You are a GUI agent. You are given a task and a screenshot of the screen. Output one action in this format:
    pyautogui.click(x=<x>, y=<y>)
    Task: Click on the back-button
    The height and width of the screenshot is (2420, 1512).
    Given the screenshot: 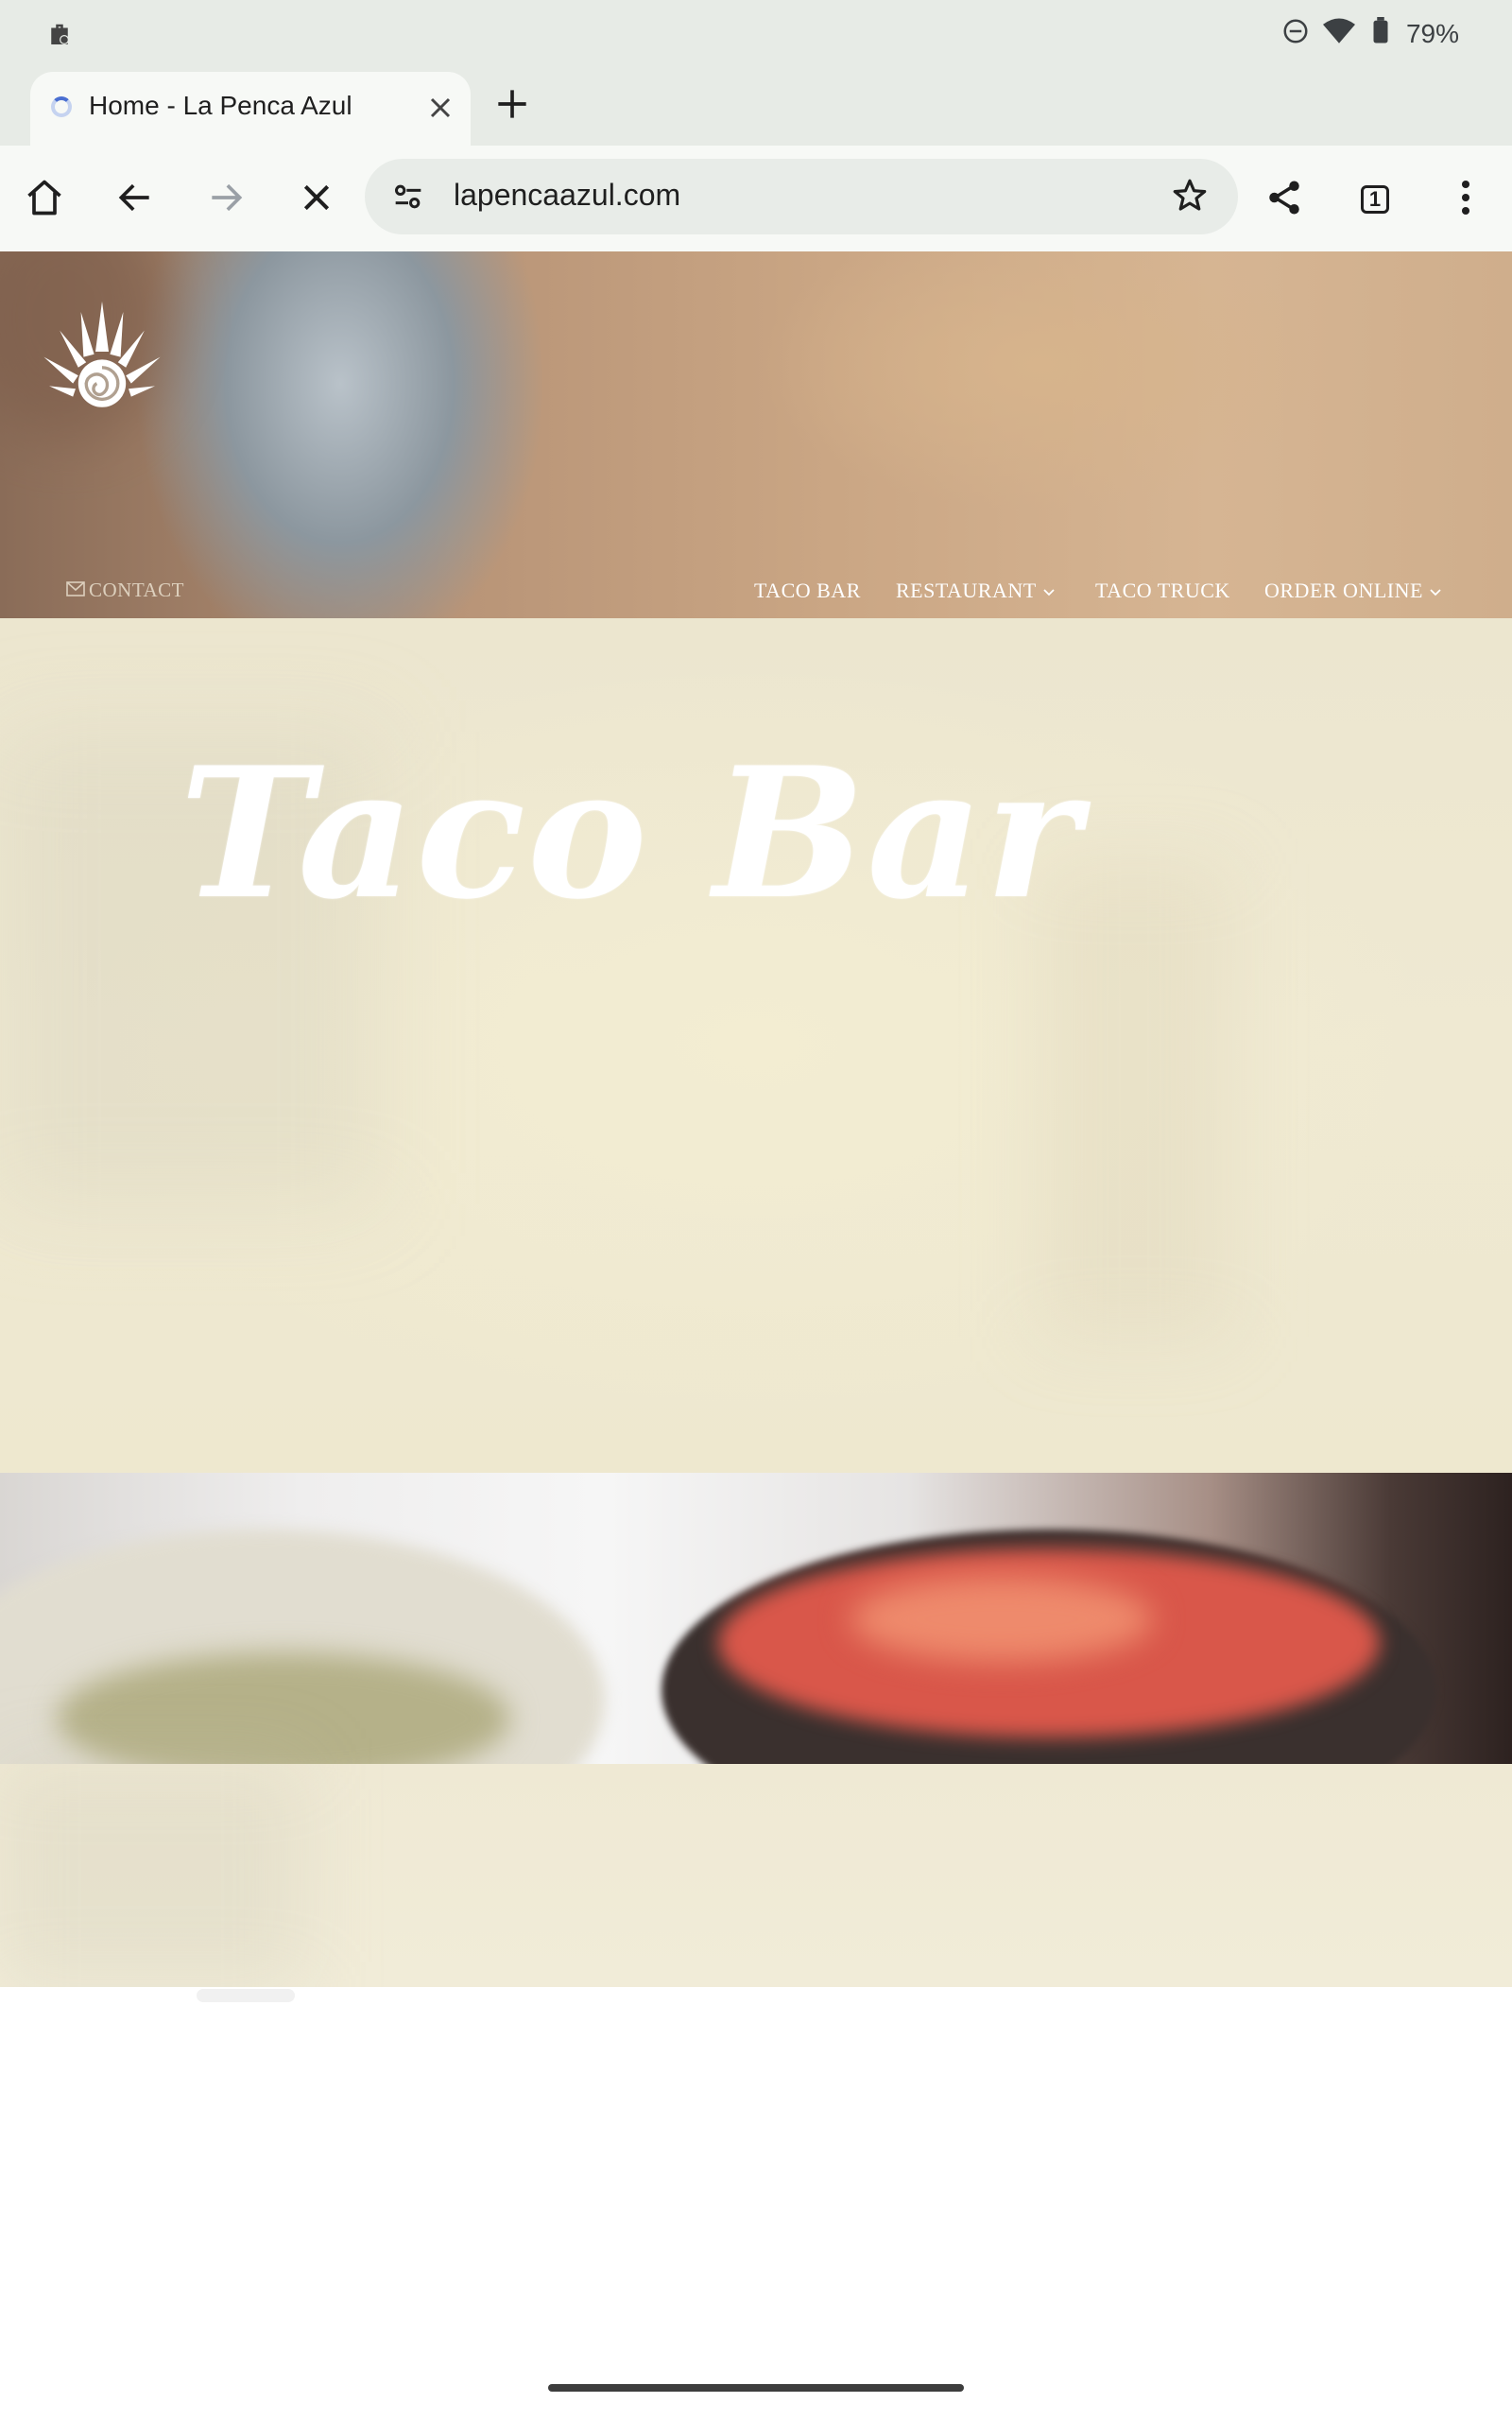 What is the action you would take?
    pyautogui.click(x=135, y=199)
    